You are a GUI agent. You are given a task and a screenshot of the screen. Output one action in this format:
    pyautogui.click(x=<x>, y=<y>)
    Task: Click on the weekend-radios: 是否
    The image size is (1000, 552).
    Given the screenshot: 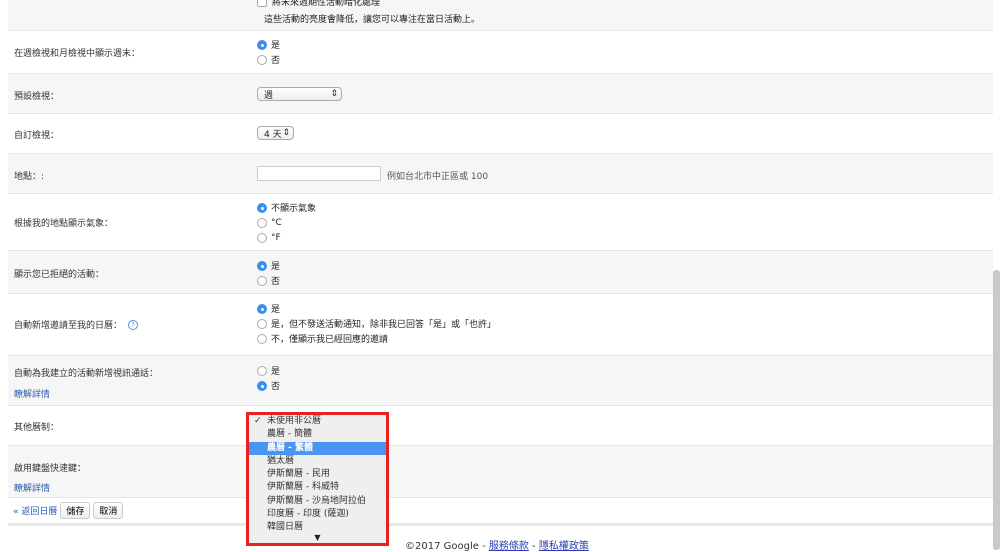 What is the action you would take?
    pyautogui.click(x=268, y=52)
    